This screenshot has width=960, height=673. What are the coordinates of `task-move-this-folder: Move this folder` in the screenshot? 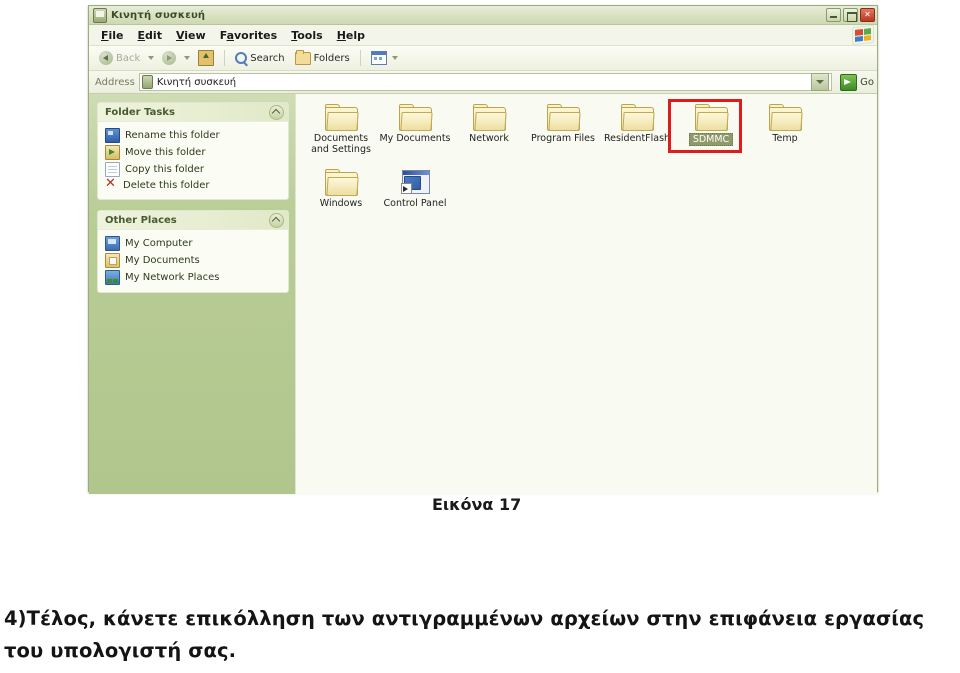 It's located at (194, 152).